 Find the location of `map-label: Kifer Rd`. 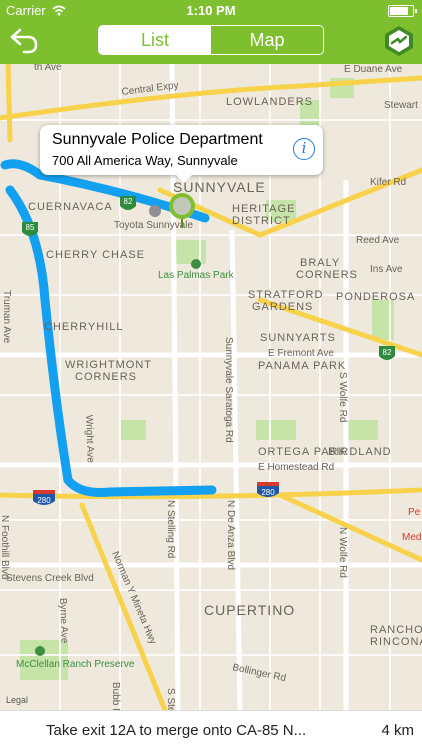

map-label: Kifer Rd is located at coordinates (388, 182).